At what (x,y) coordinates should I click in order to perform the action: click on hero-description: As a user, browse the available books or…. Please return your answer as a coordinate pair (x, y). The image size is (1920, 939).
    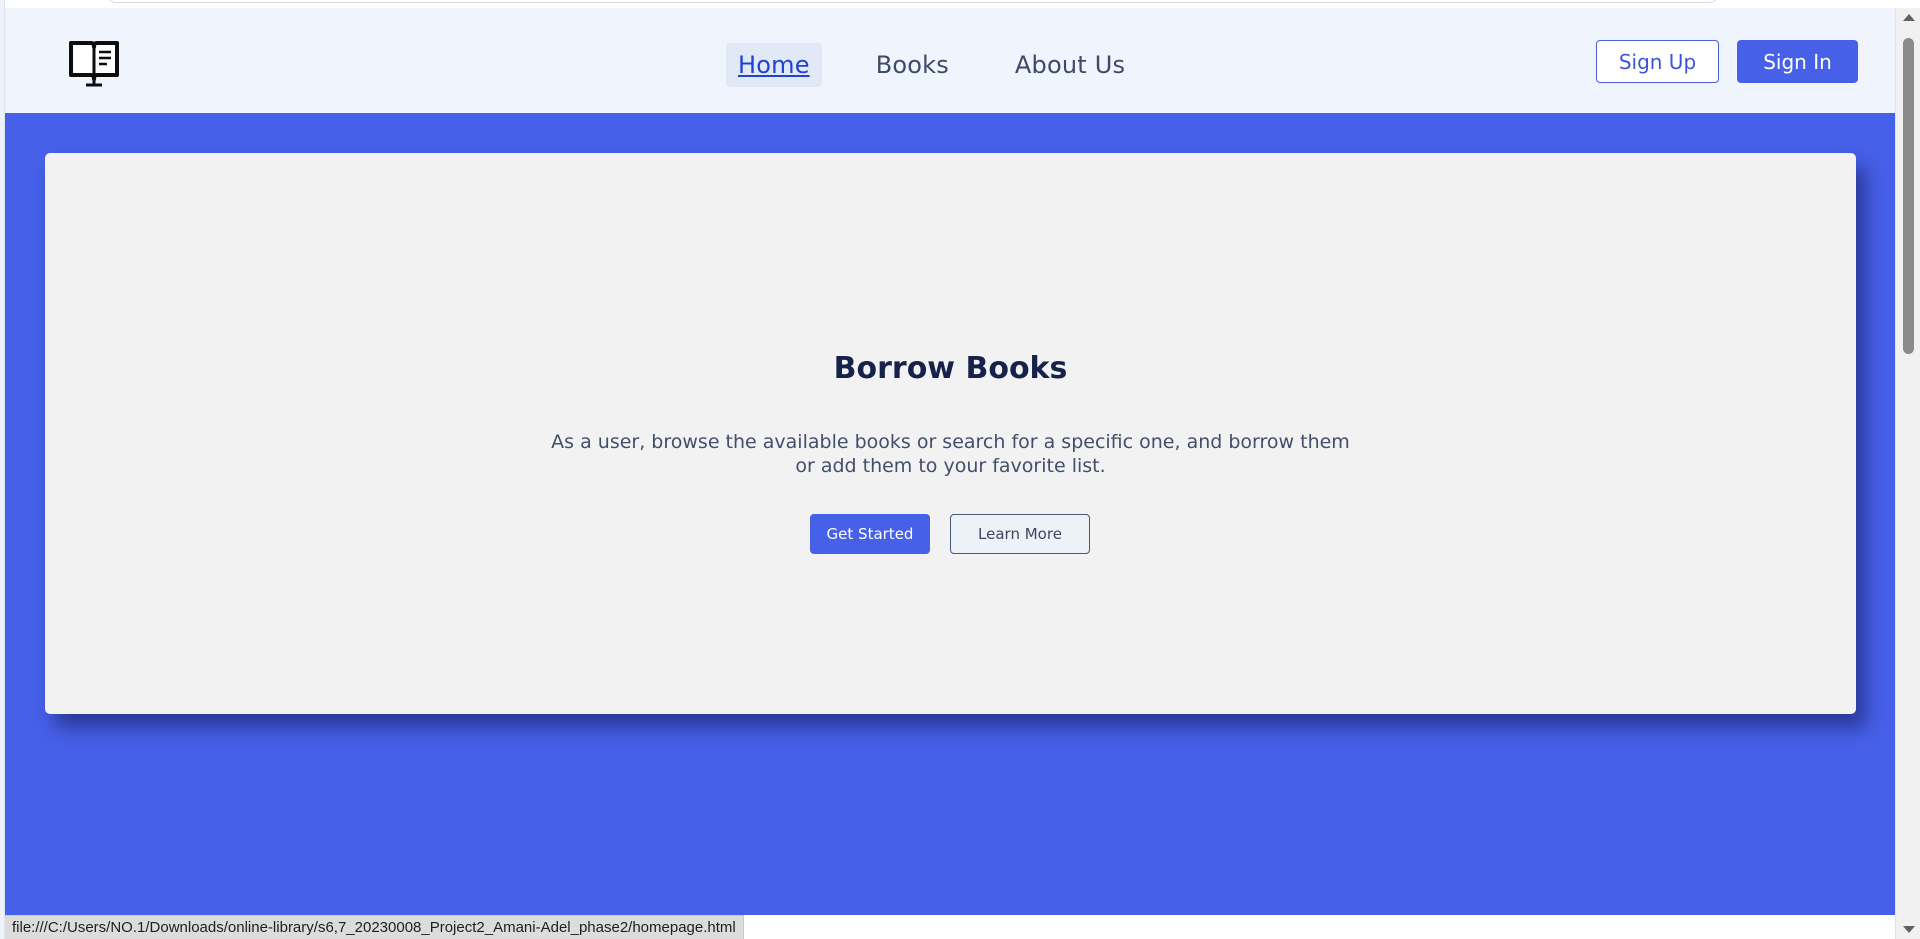
    Looking at the image, I should click on (950, 454).